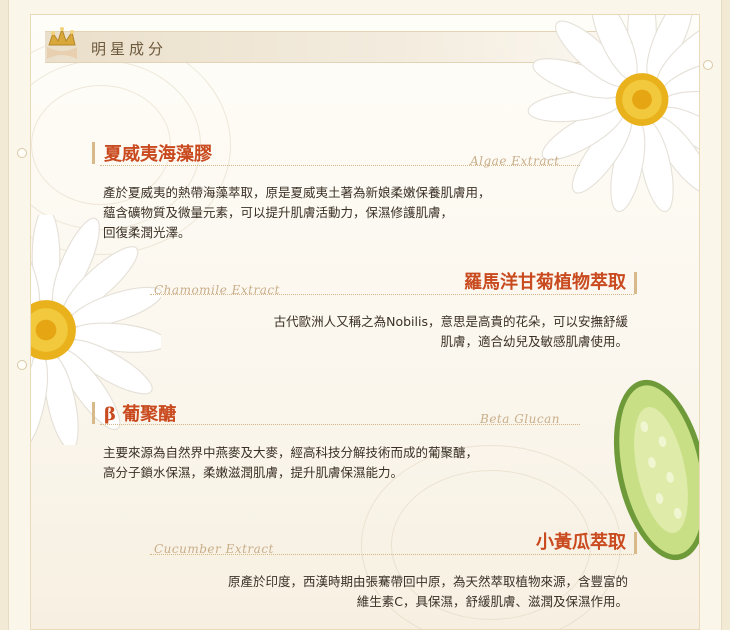  Describe the element at coordinates (140, 414) in the screenshot. I see `section-3-title: β 葡聚醣` at that location.